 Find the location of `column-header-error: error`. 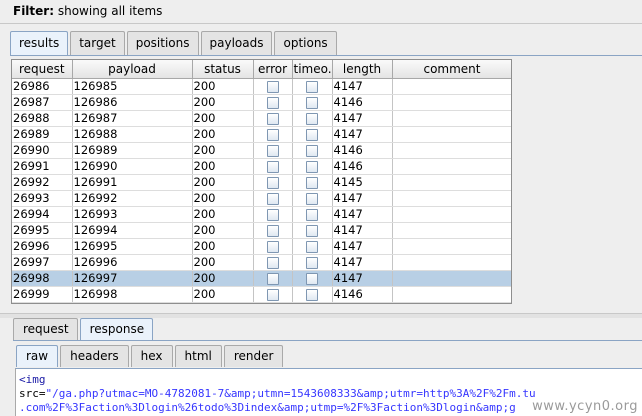

column-header-error: error is located at coordinates (273, 69).